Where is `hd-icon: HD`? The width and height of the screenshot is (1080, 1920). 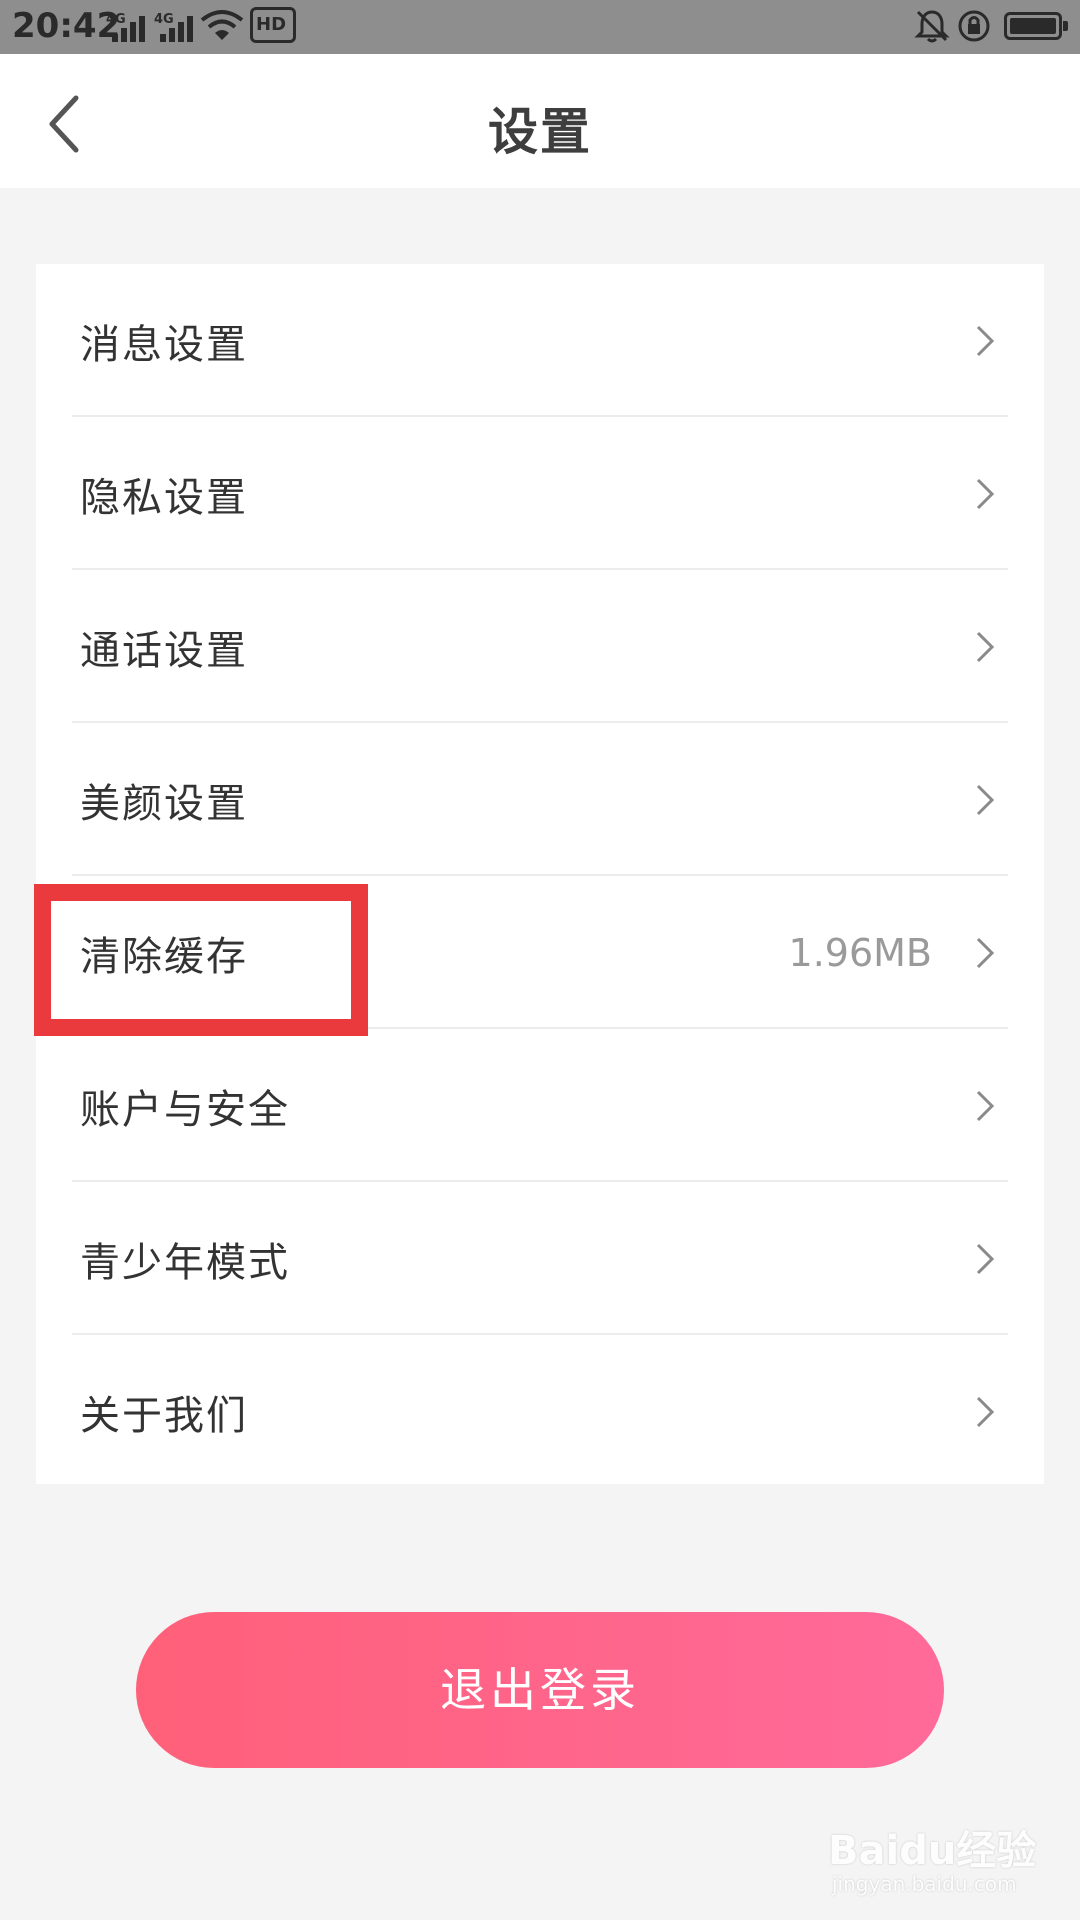 hd-icon: HD is located at coordinates (273, 25).